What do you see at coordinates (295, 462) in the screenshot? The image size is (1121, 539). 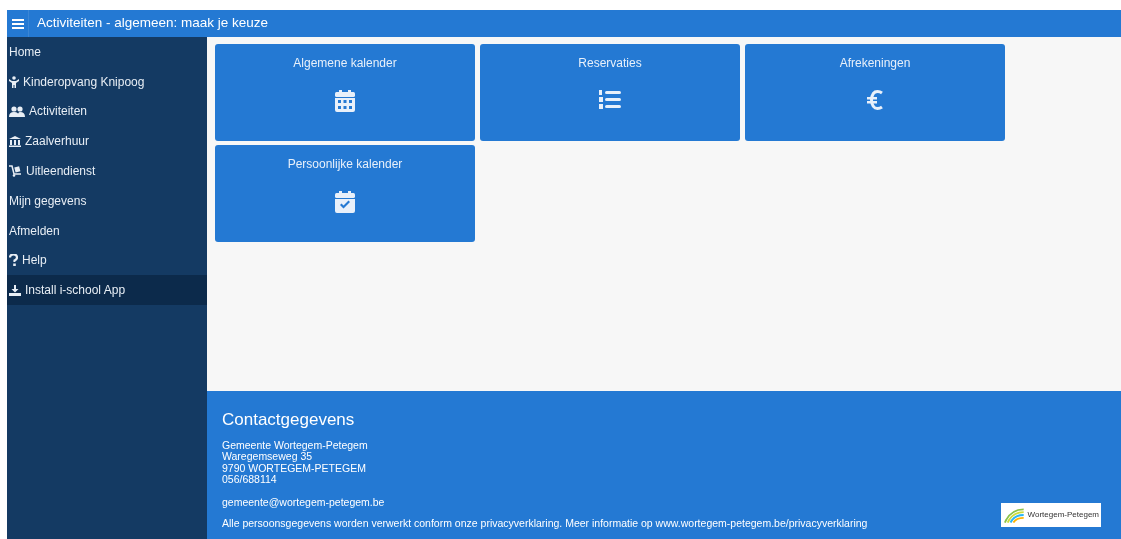 I see `address-text: Gemeente Wortegem-Petegem Waregemseweg 35 9790 WORTEGEM-PETEGEM 056/688114` at bounding box center [295, 462].